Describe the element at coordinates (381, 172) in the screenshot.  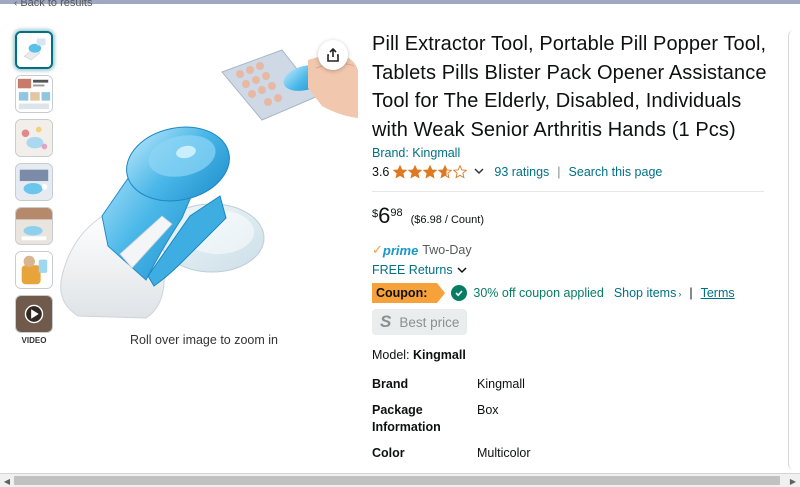
I see `rating-number: 3.6` at that location.